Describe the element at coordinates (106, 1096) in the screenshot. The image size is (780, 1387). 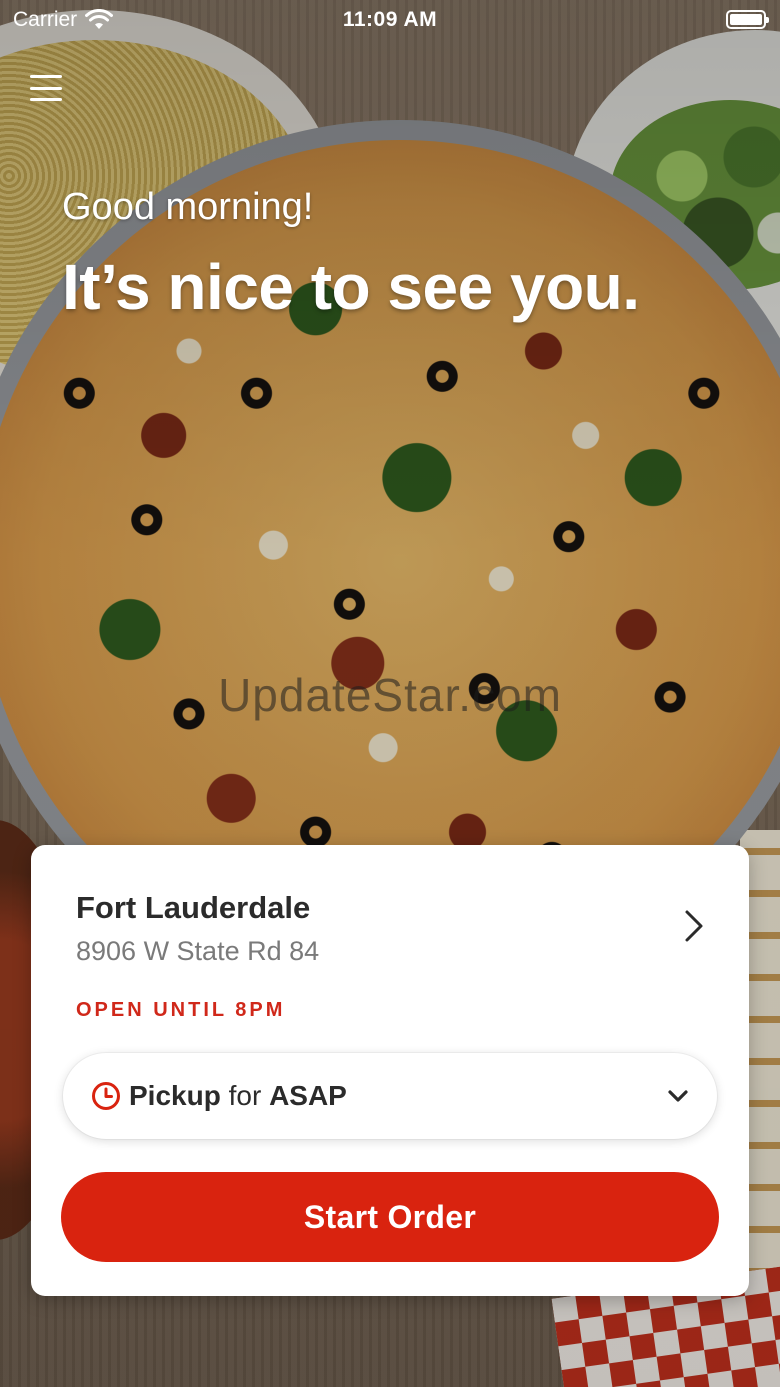
I see `clock-icon` at that location.